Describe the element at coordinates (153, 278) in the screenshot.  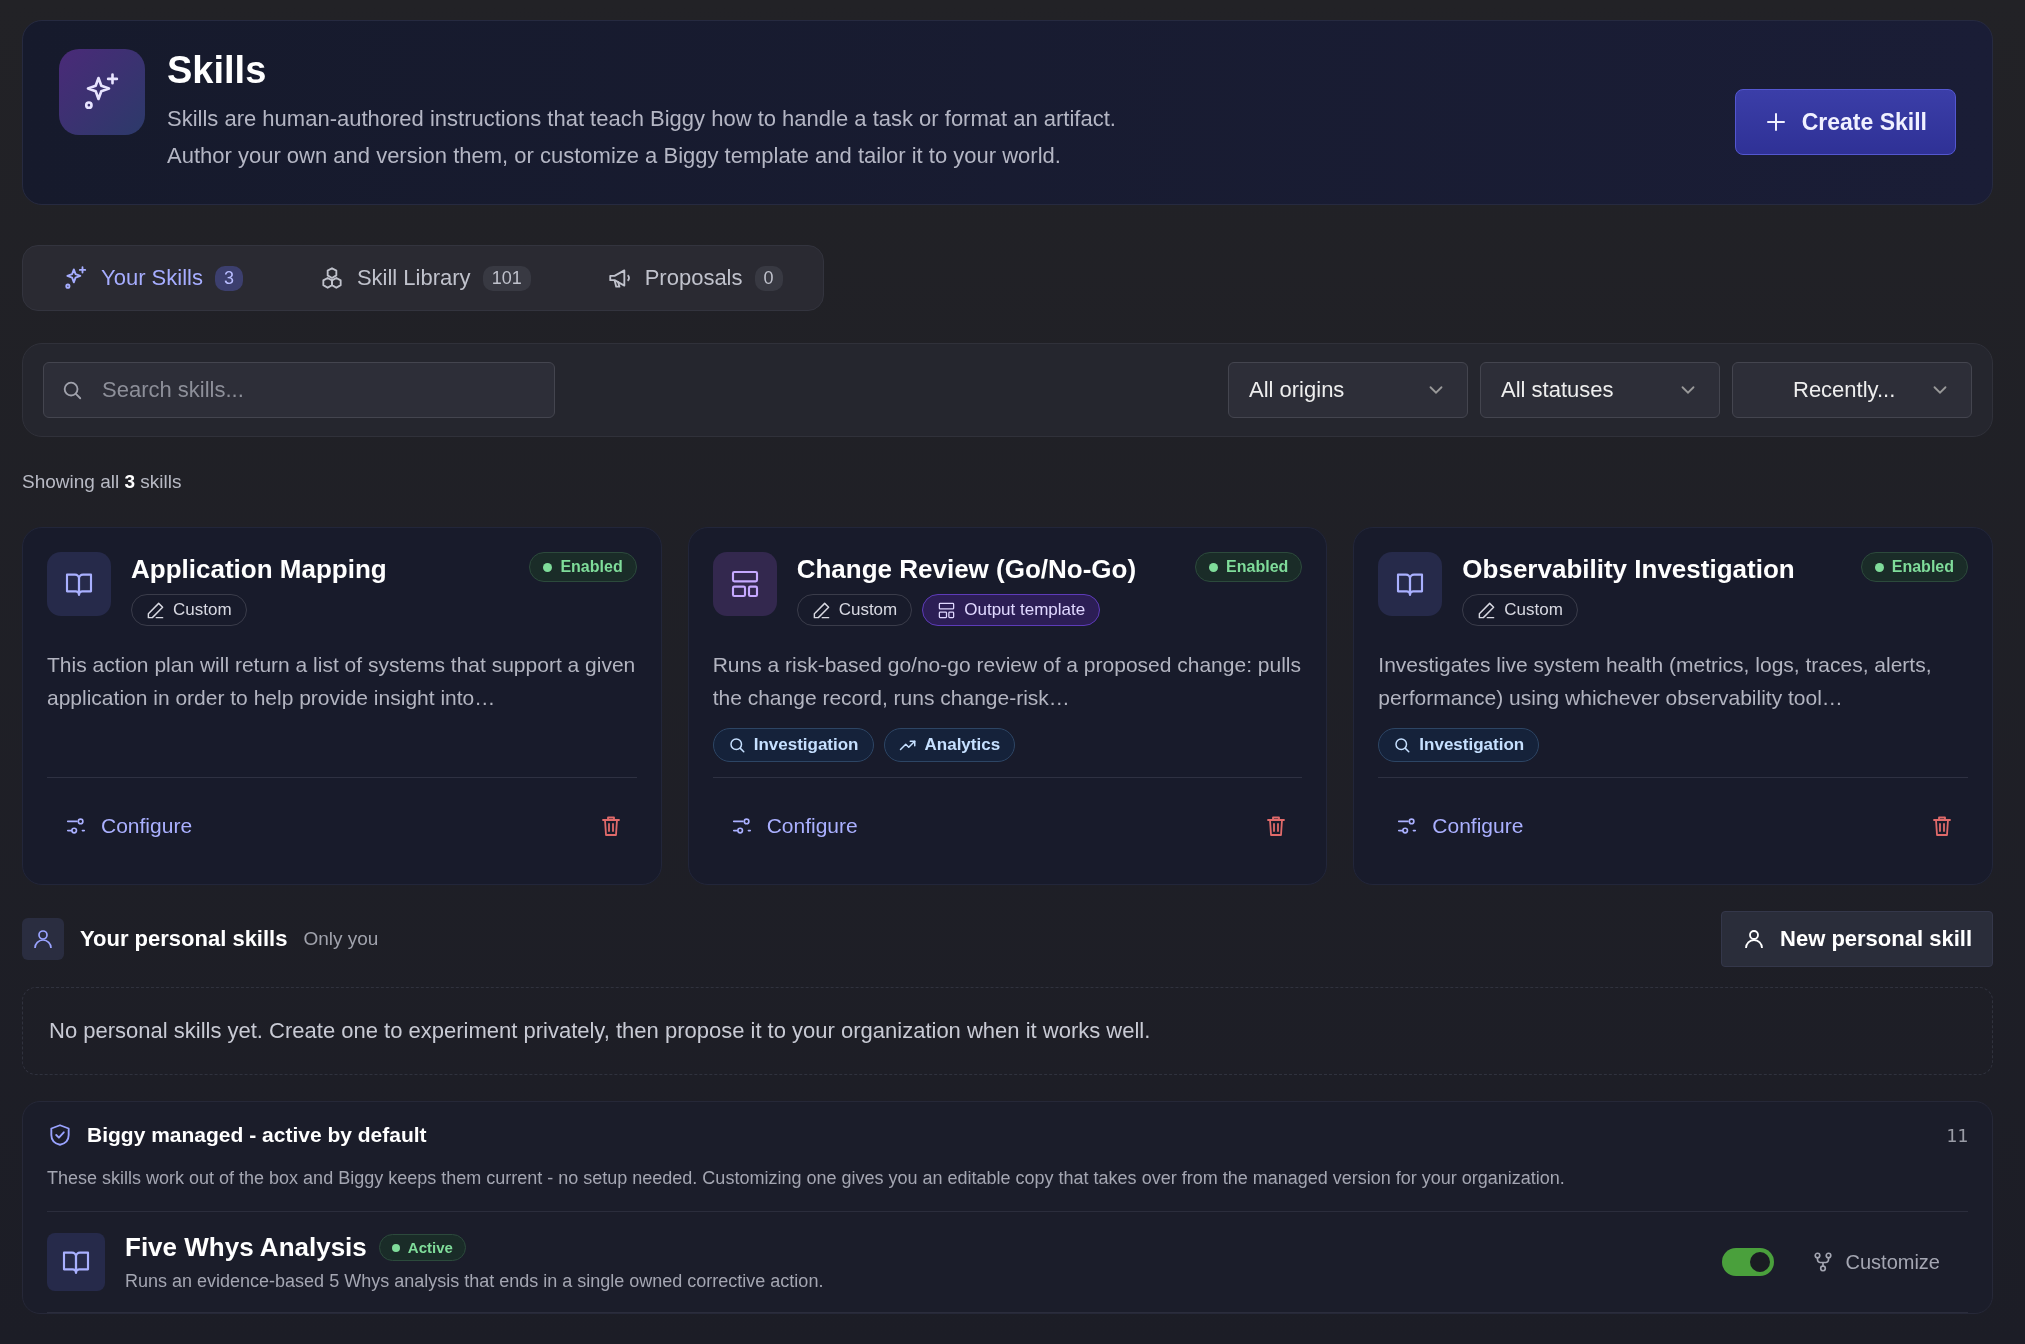
I see `tab: Your Skills 3` at that location.